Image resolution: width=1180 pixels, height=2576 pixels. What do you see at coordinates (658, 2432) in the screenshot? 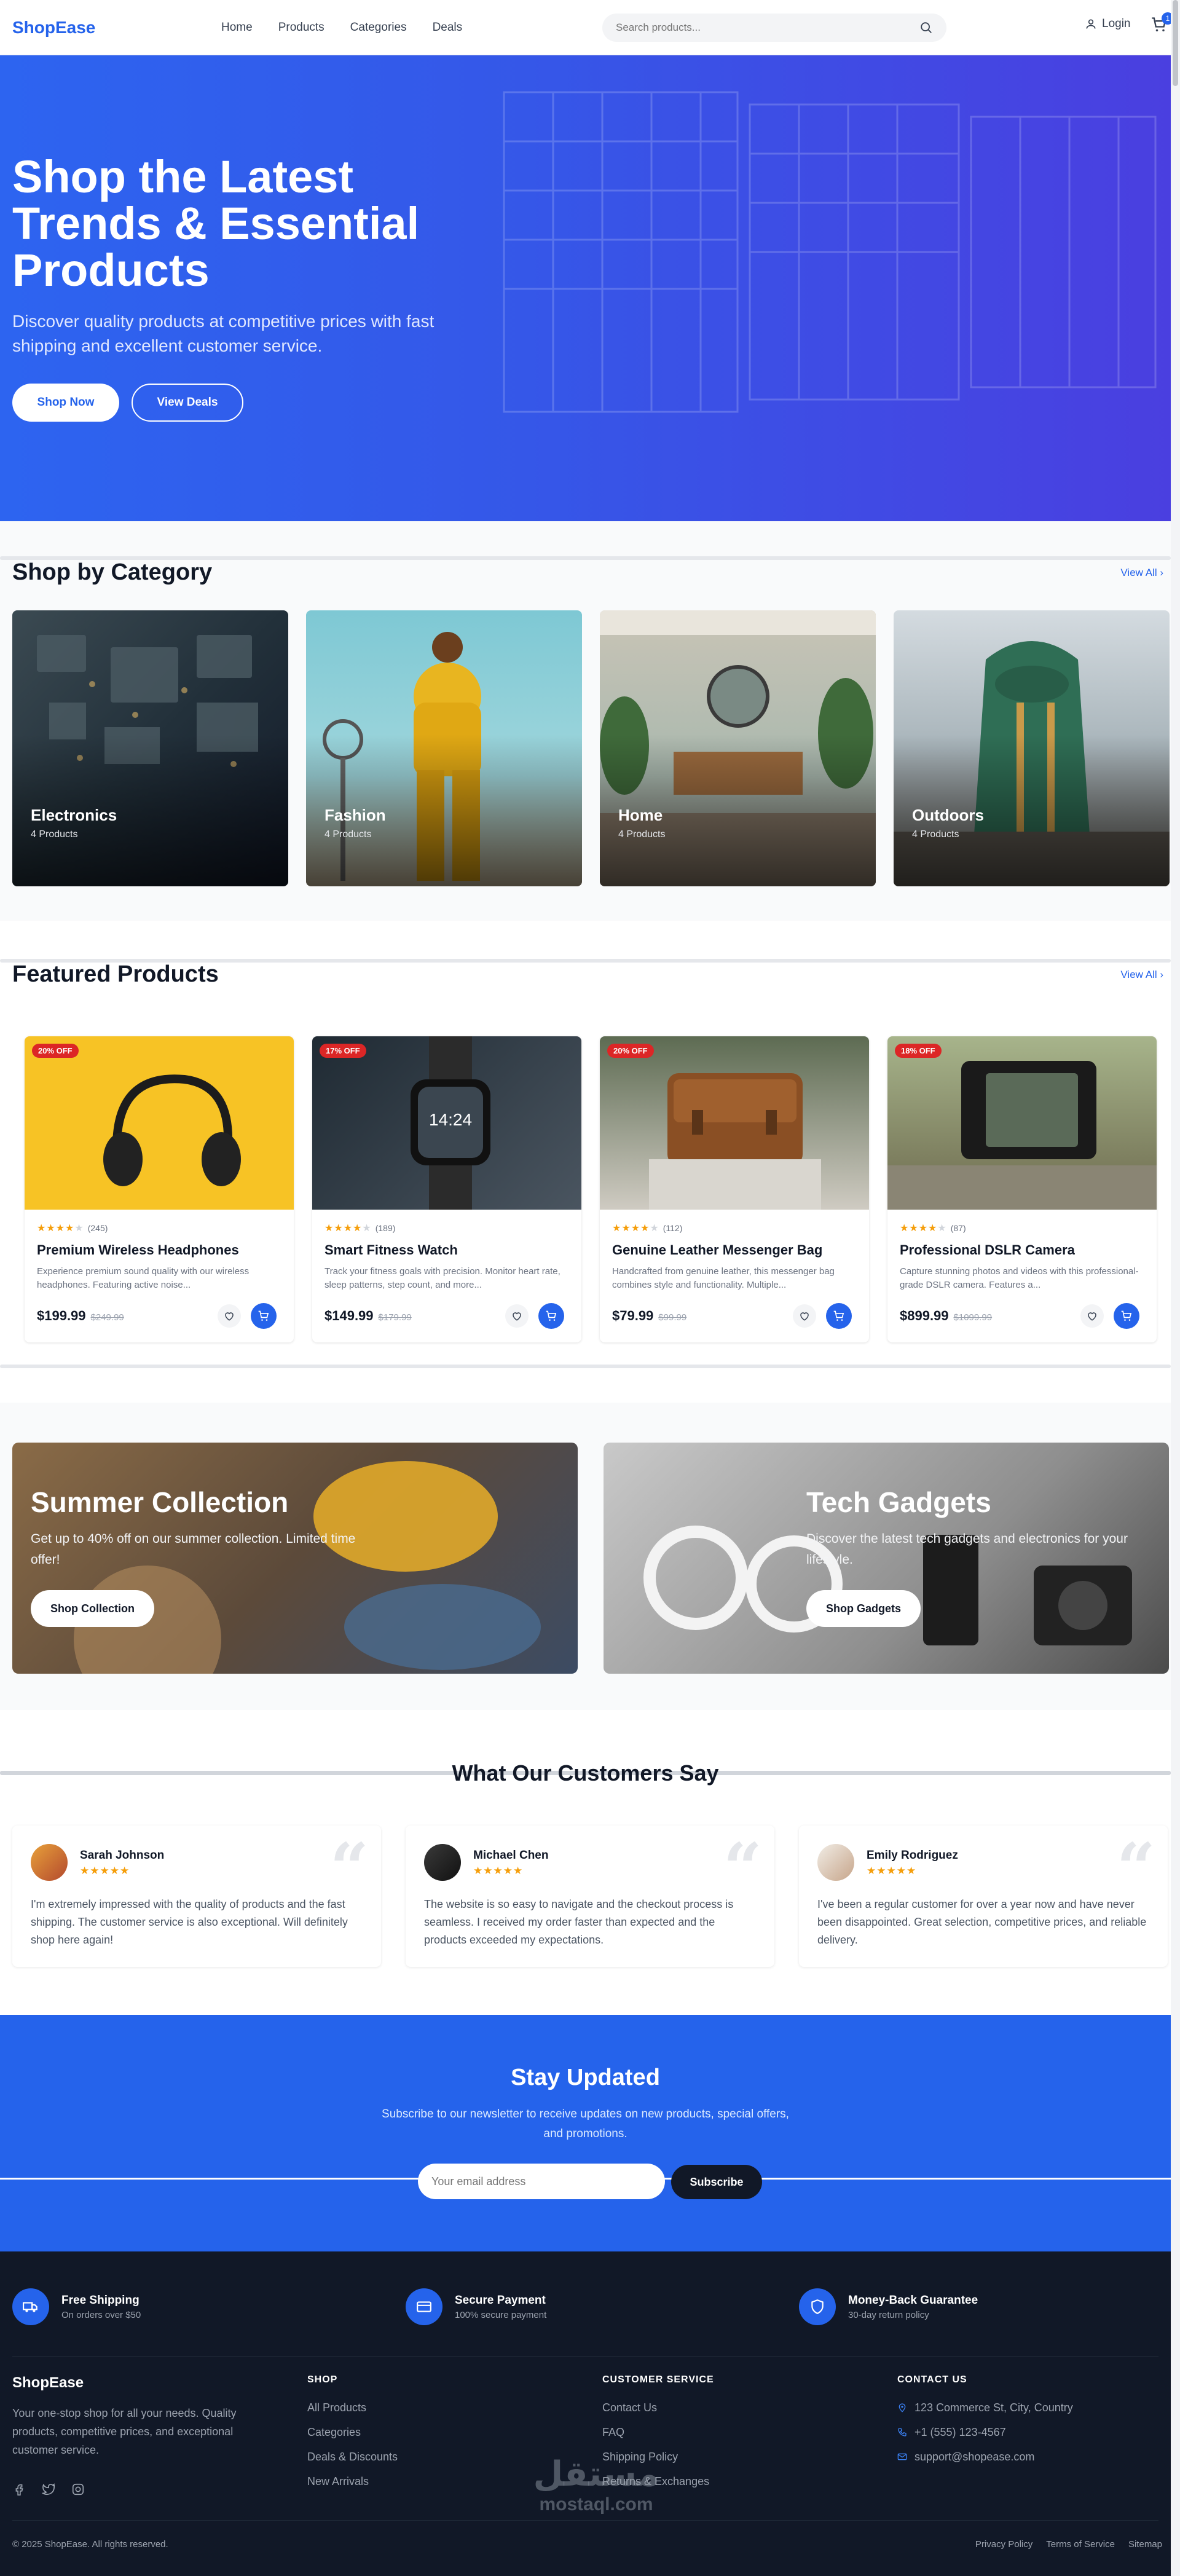
I see `footer-link: FAQ` at bounding box center [658, 2432].